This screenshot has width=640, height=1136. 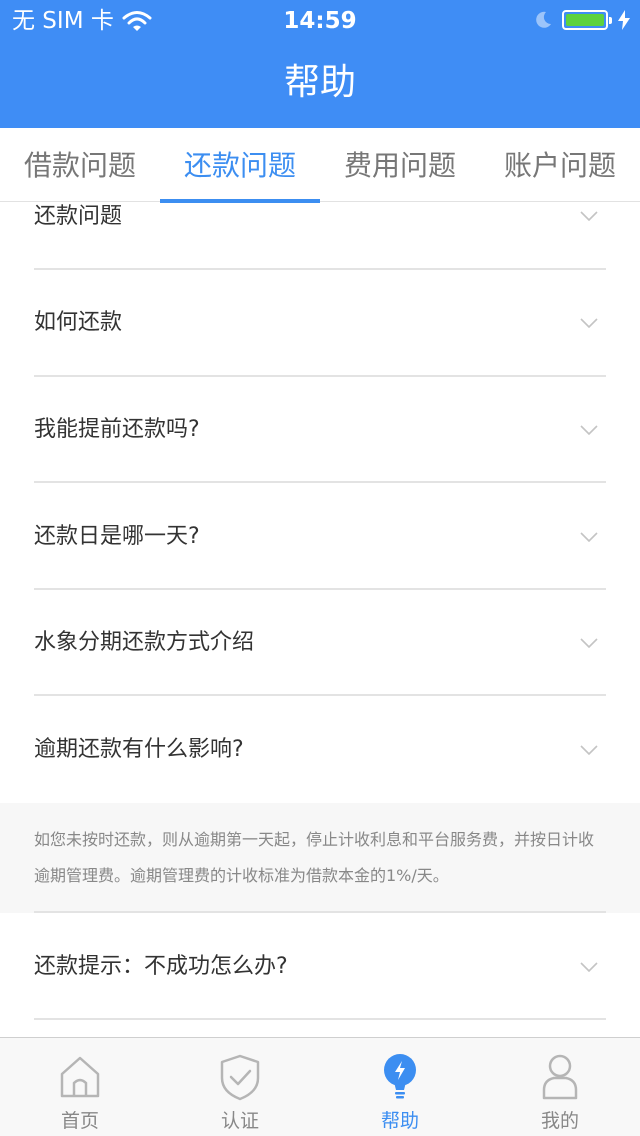 What do you see at coordinates (399, 1121) in the screenshot?
I see `tabbar-label: 帮助` at bounding box center [399, 1121].